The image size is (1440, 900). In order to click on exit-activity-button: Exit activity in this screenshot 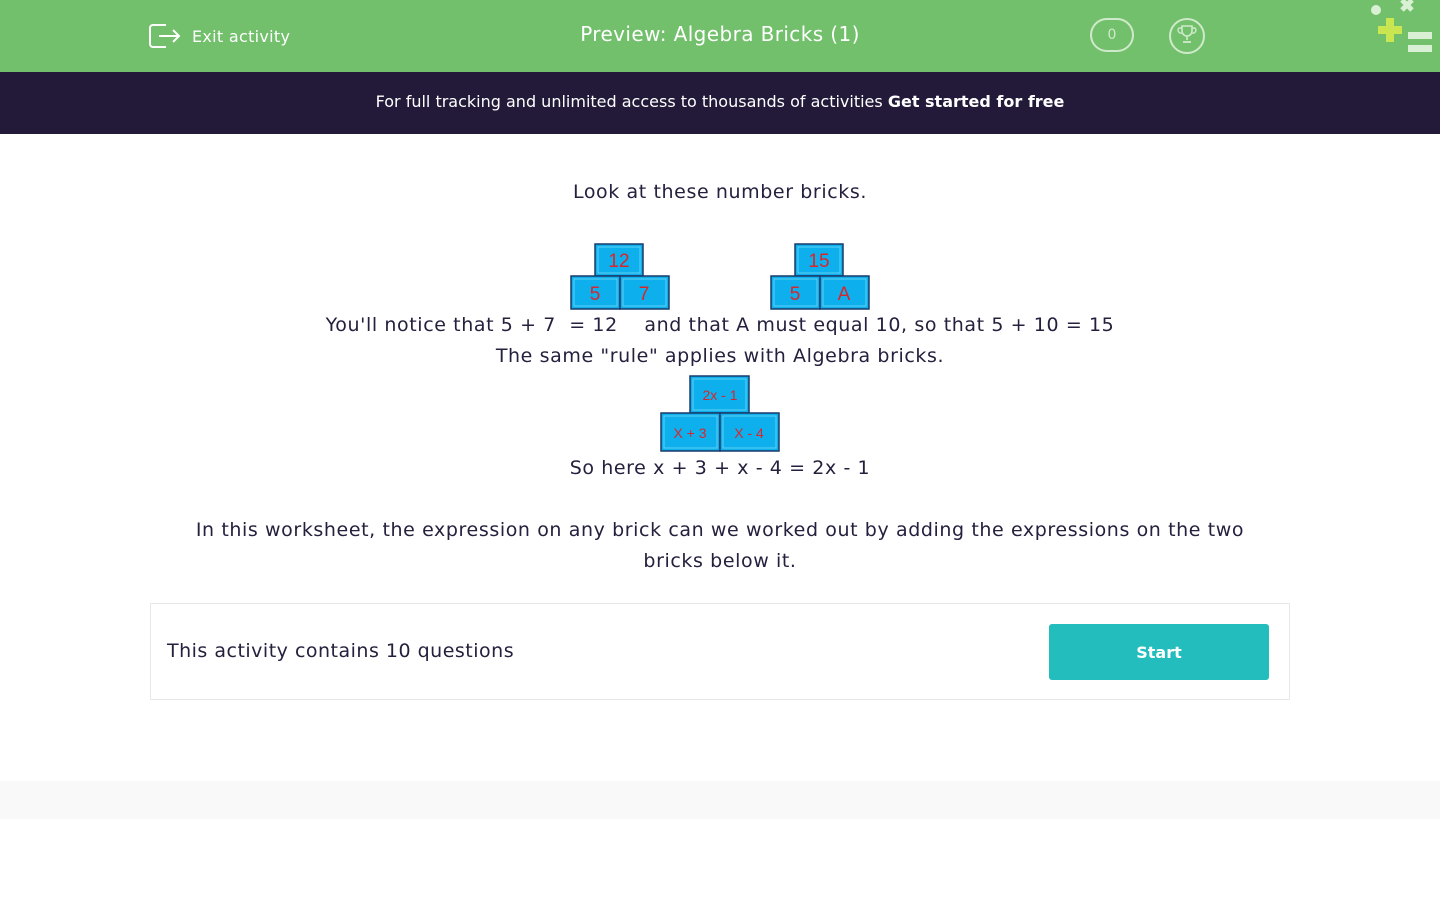, I will do `click(219, 36)`.